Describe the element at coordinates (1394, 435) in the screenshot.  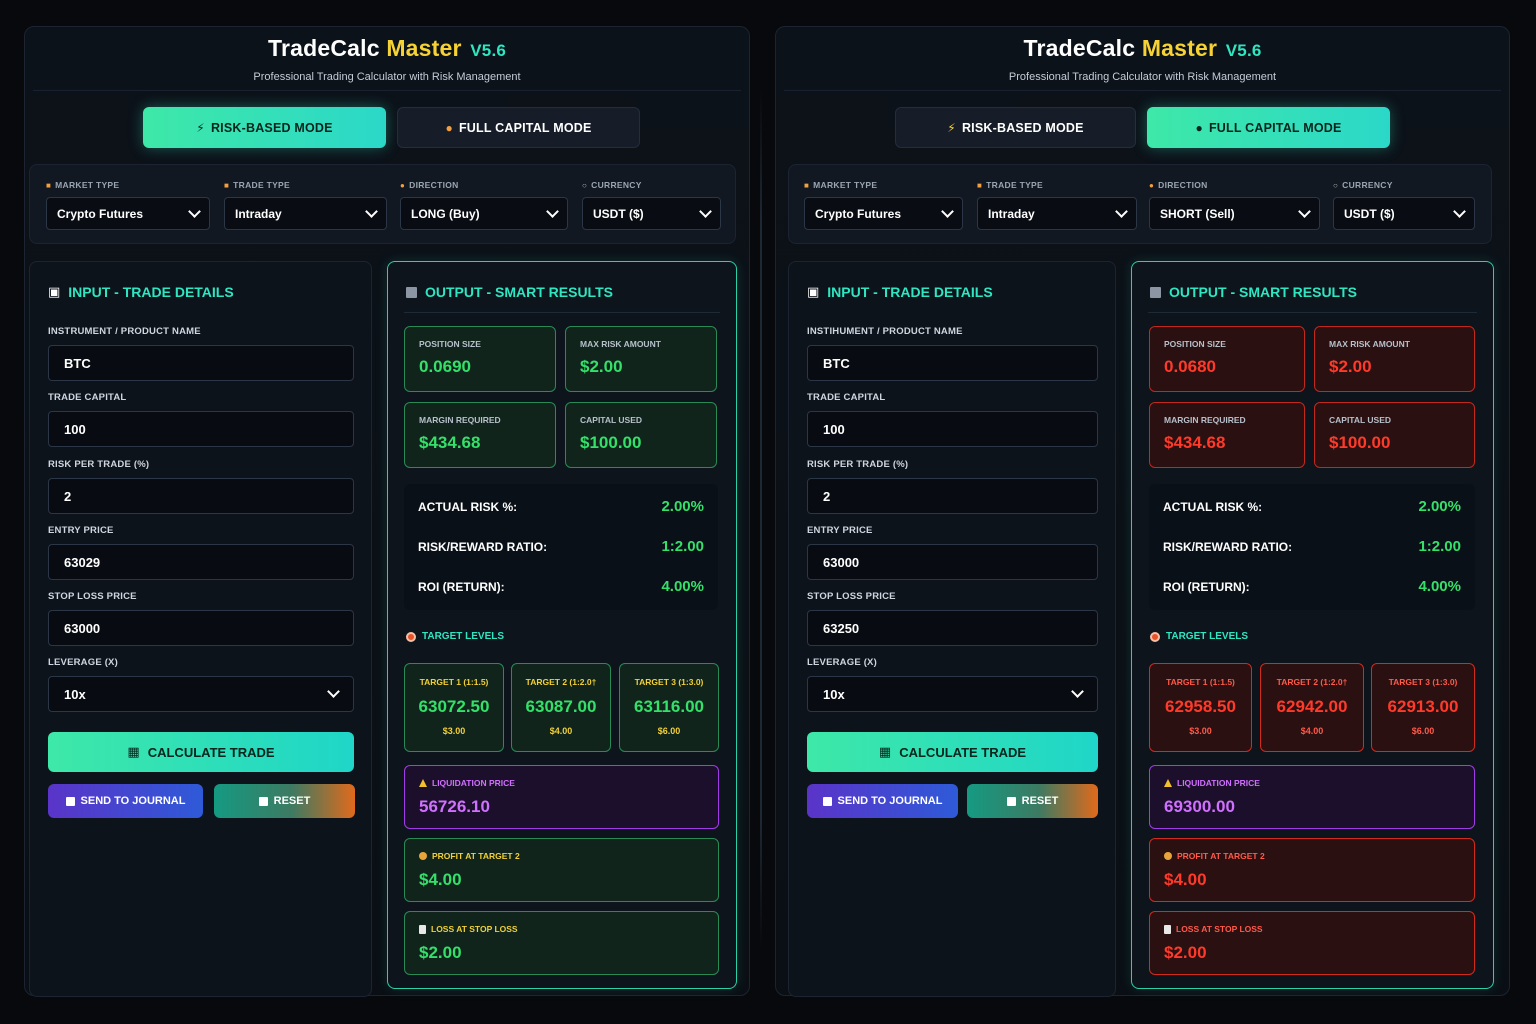
I see `capital-used-card: CAPITAL USED $100.00` at that location.